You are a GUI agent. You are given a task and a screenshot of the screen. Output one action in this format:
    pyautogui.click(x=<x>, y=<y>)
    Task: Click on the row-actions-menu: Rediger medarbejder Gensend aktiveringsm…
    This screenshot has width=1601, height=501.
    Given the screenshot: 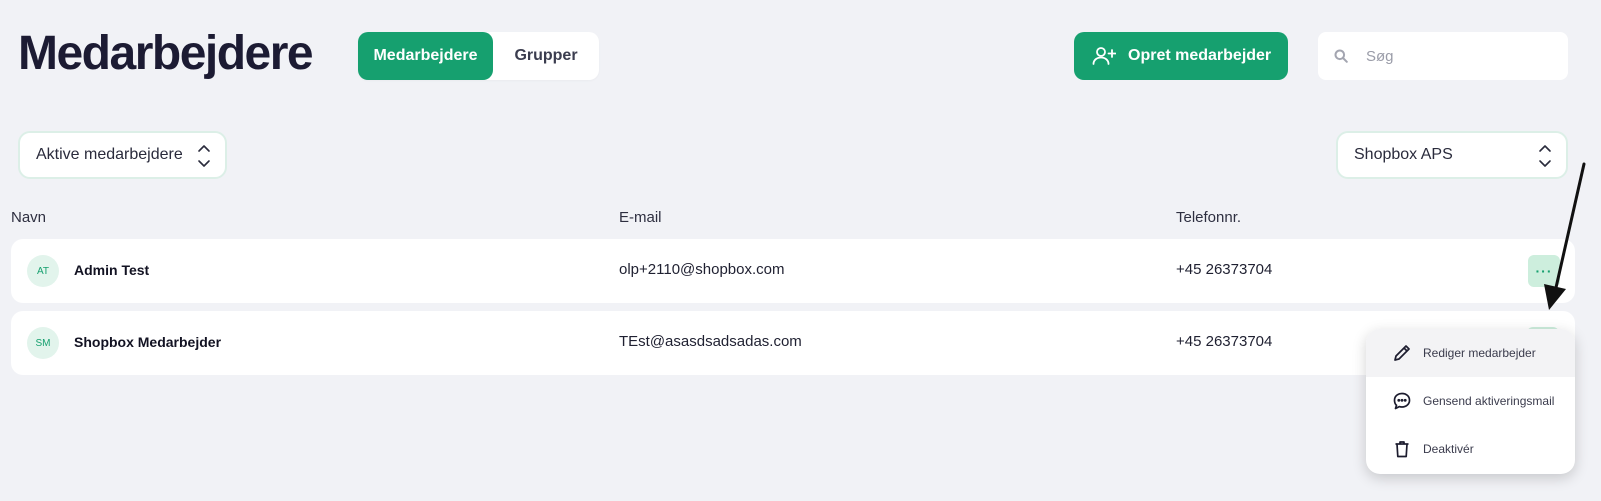 What is the action you would take?
    pyautogui.click(x=1470, y=401)
    